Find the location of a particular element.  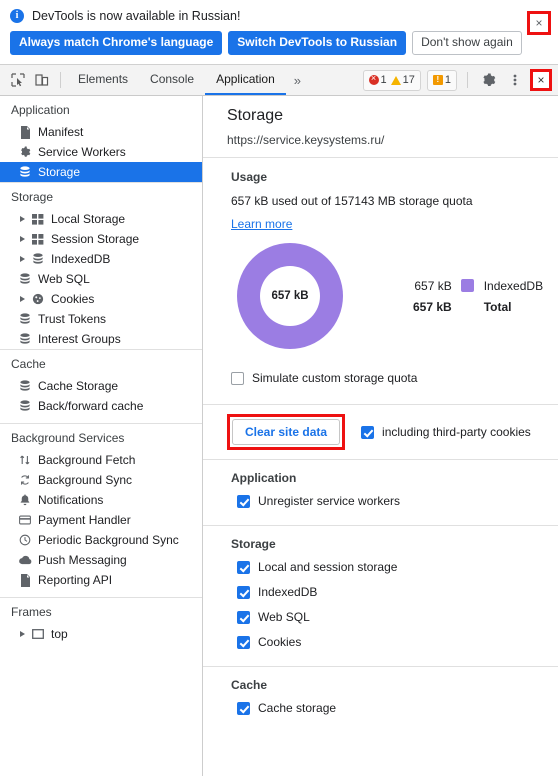

issues-counters: 1 17 is located at coordinates (391, 80).